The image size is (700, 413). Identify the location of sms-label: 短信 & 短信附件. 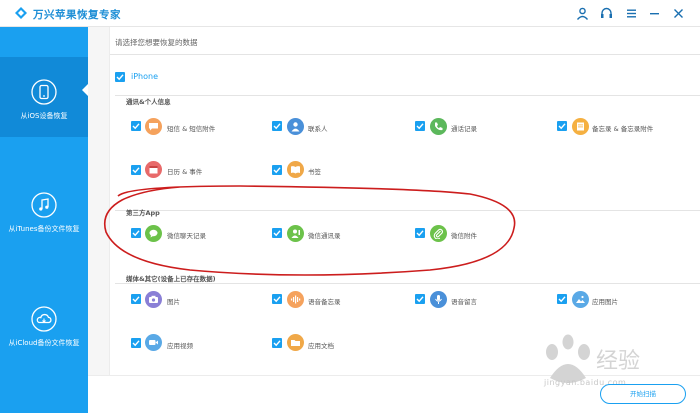
(191, 129).